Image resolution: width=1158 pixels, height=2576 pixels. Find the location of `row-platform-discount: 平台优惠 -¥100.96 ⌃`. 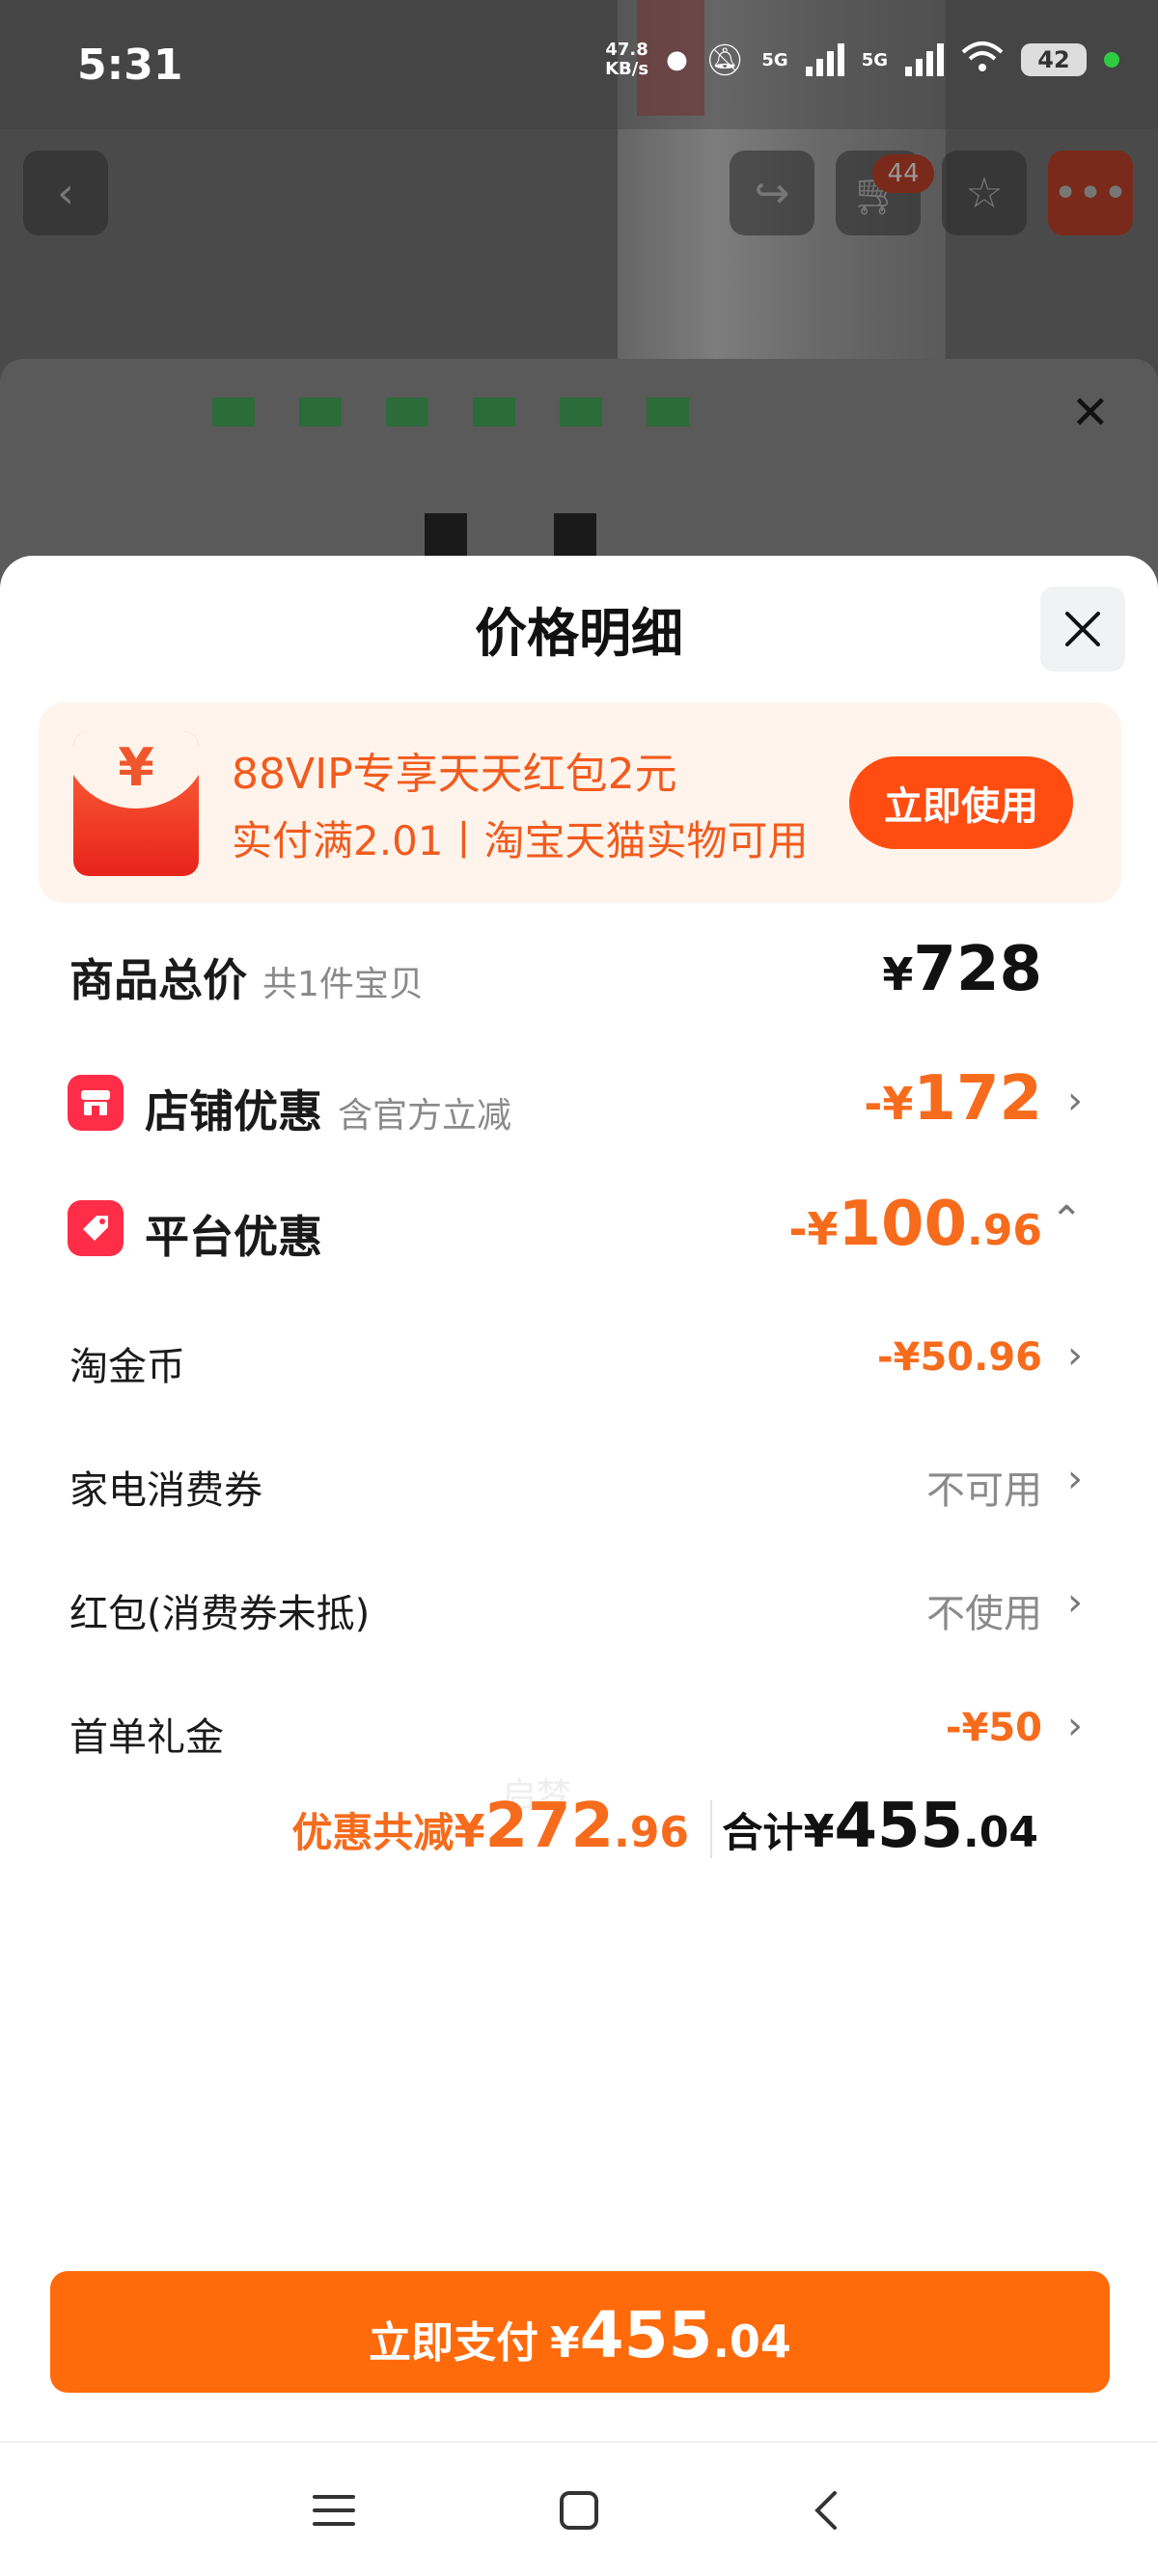

row-platform-discount: 平台优惠 -¥100.96 ⌃ is located at coordinates (579, 1229).